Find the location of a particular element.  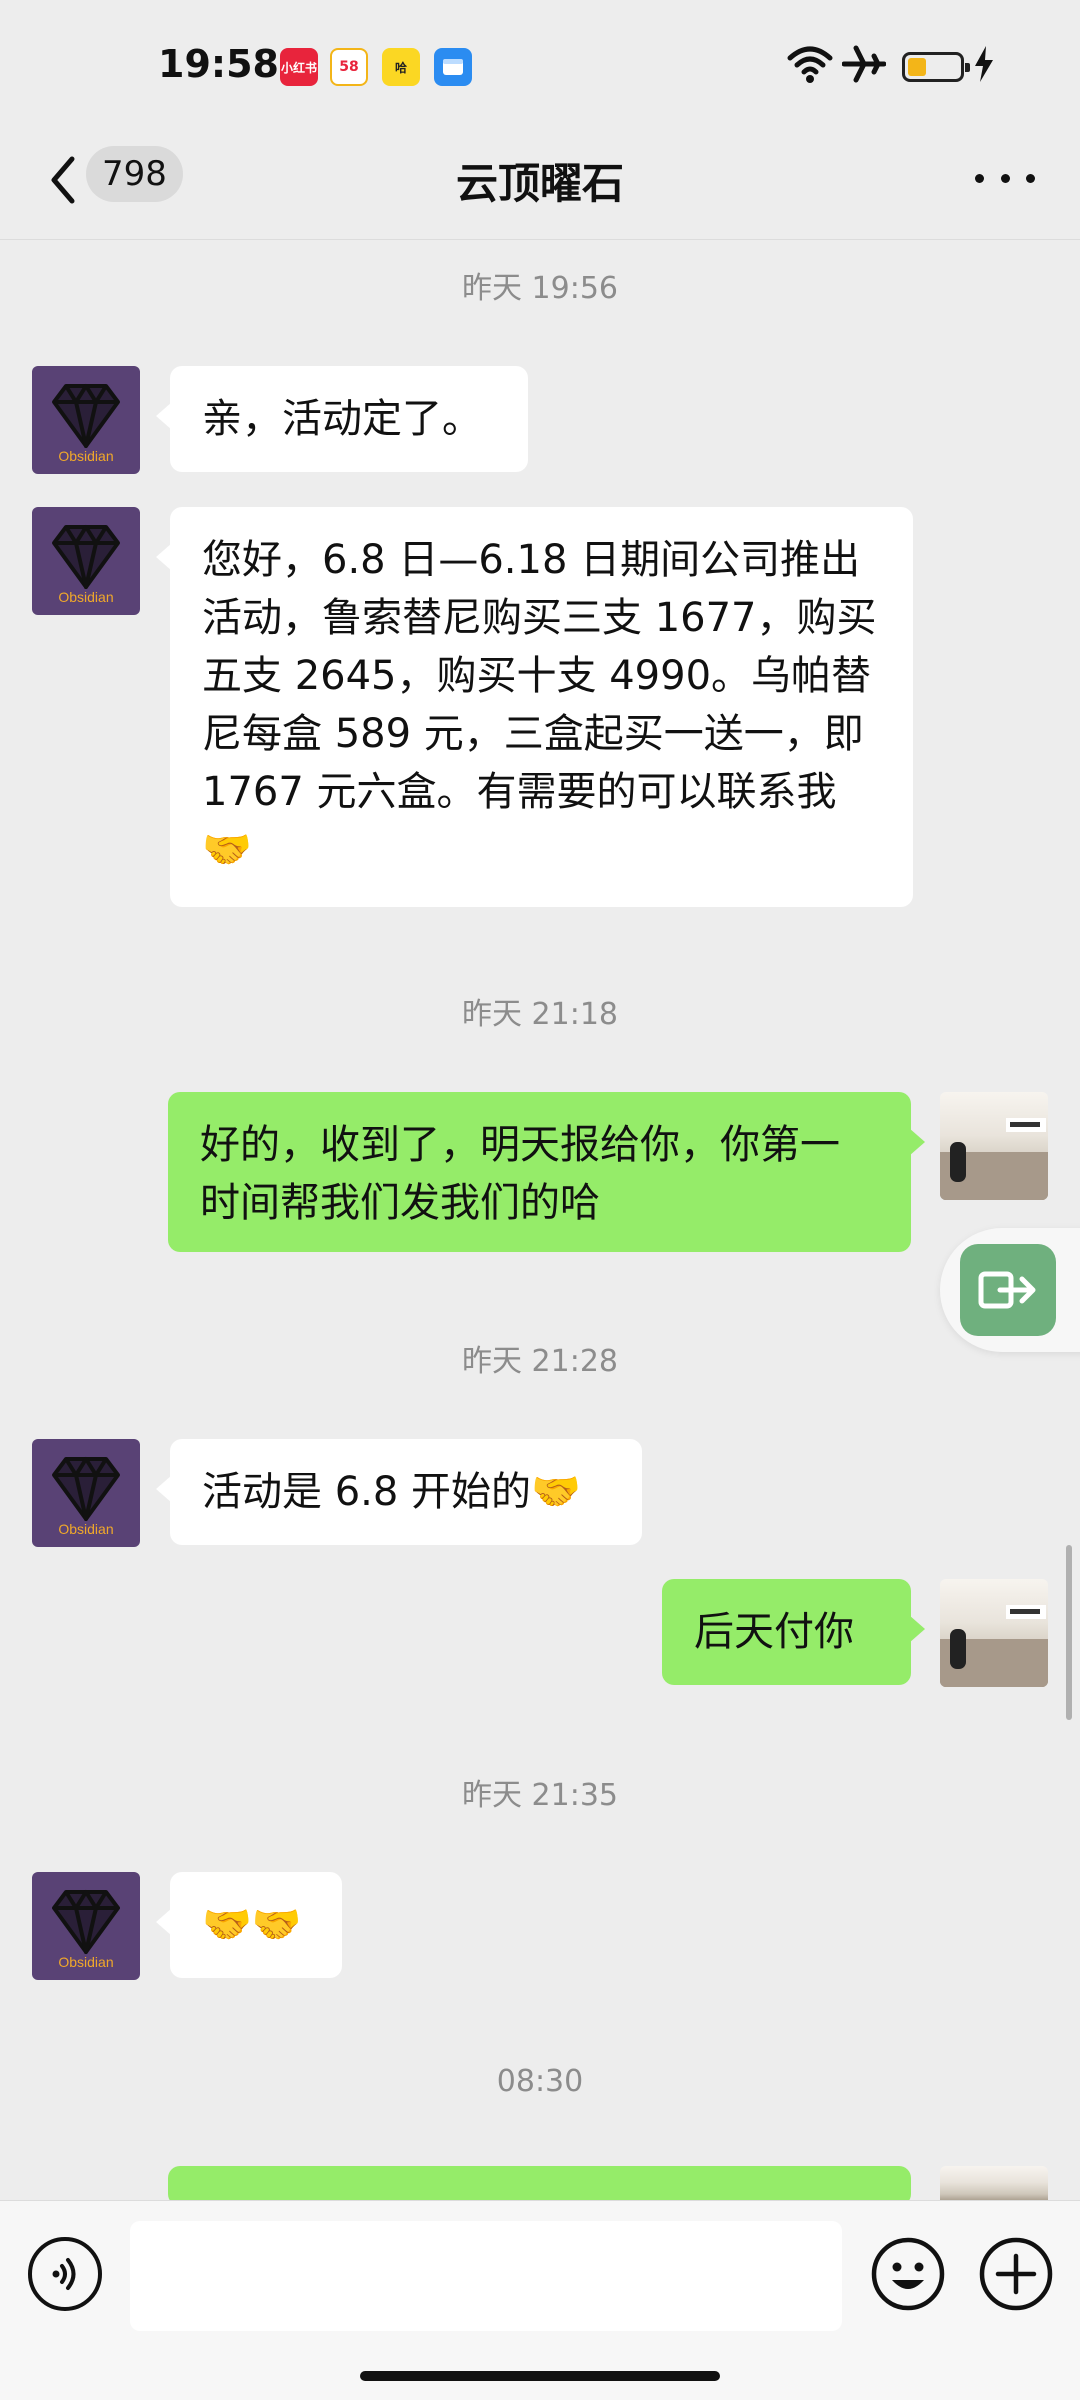

charging-icon is located at coordinates (984, 66).